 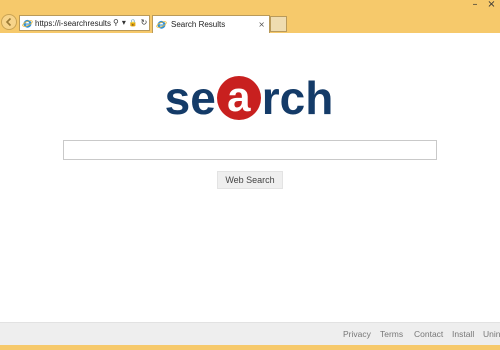 I want to click on search-input, so click(x=250, y=150).